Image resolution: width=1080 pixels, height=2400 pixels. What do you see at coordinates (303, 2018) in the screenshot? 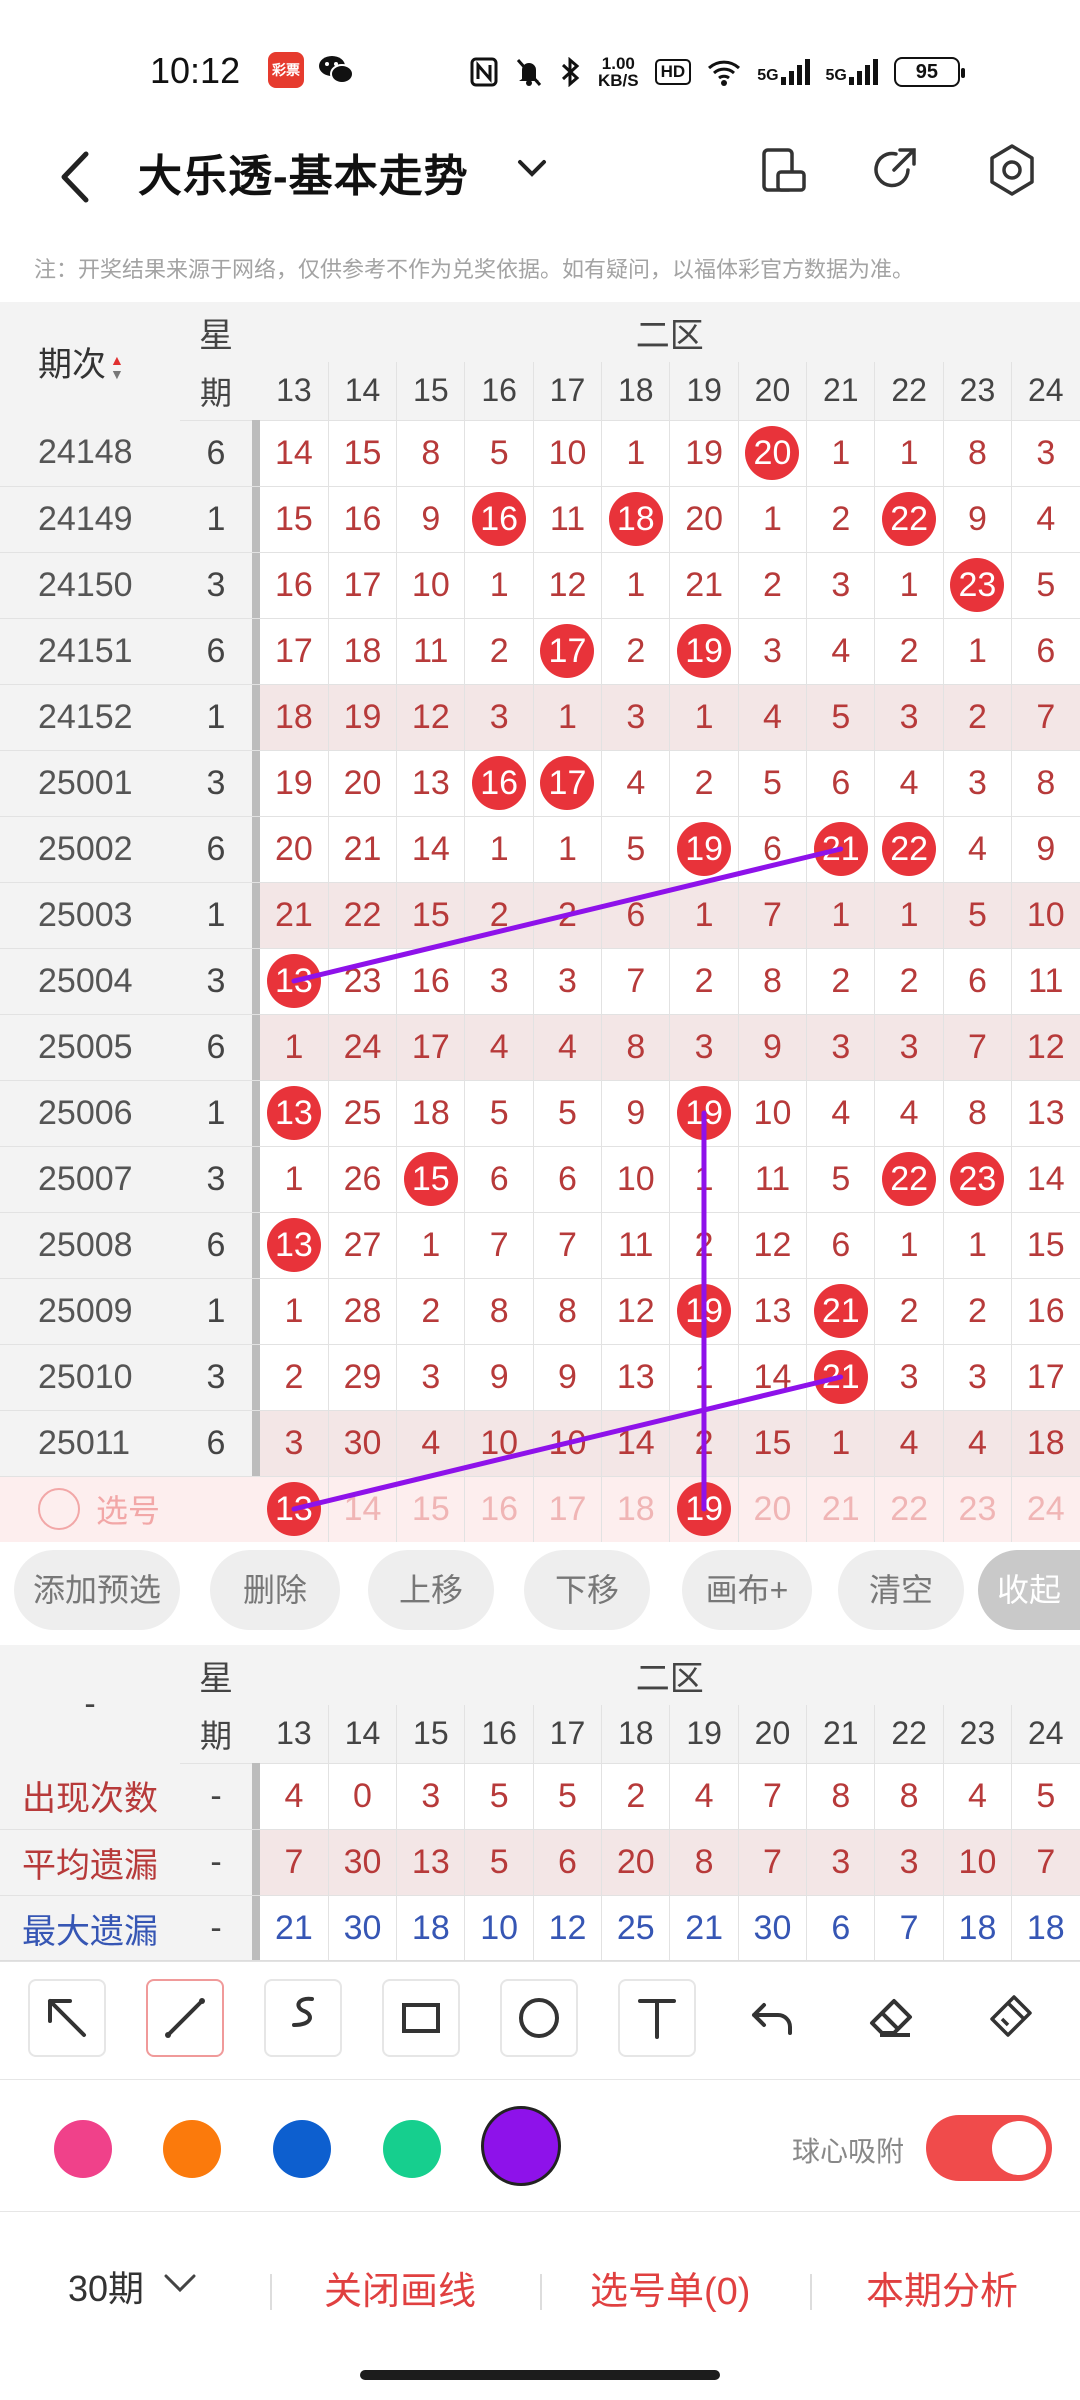
I see `curve-tool-icon` at bounding box center [303, 2018].